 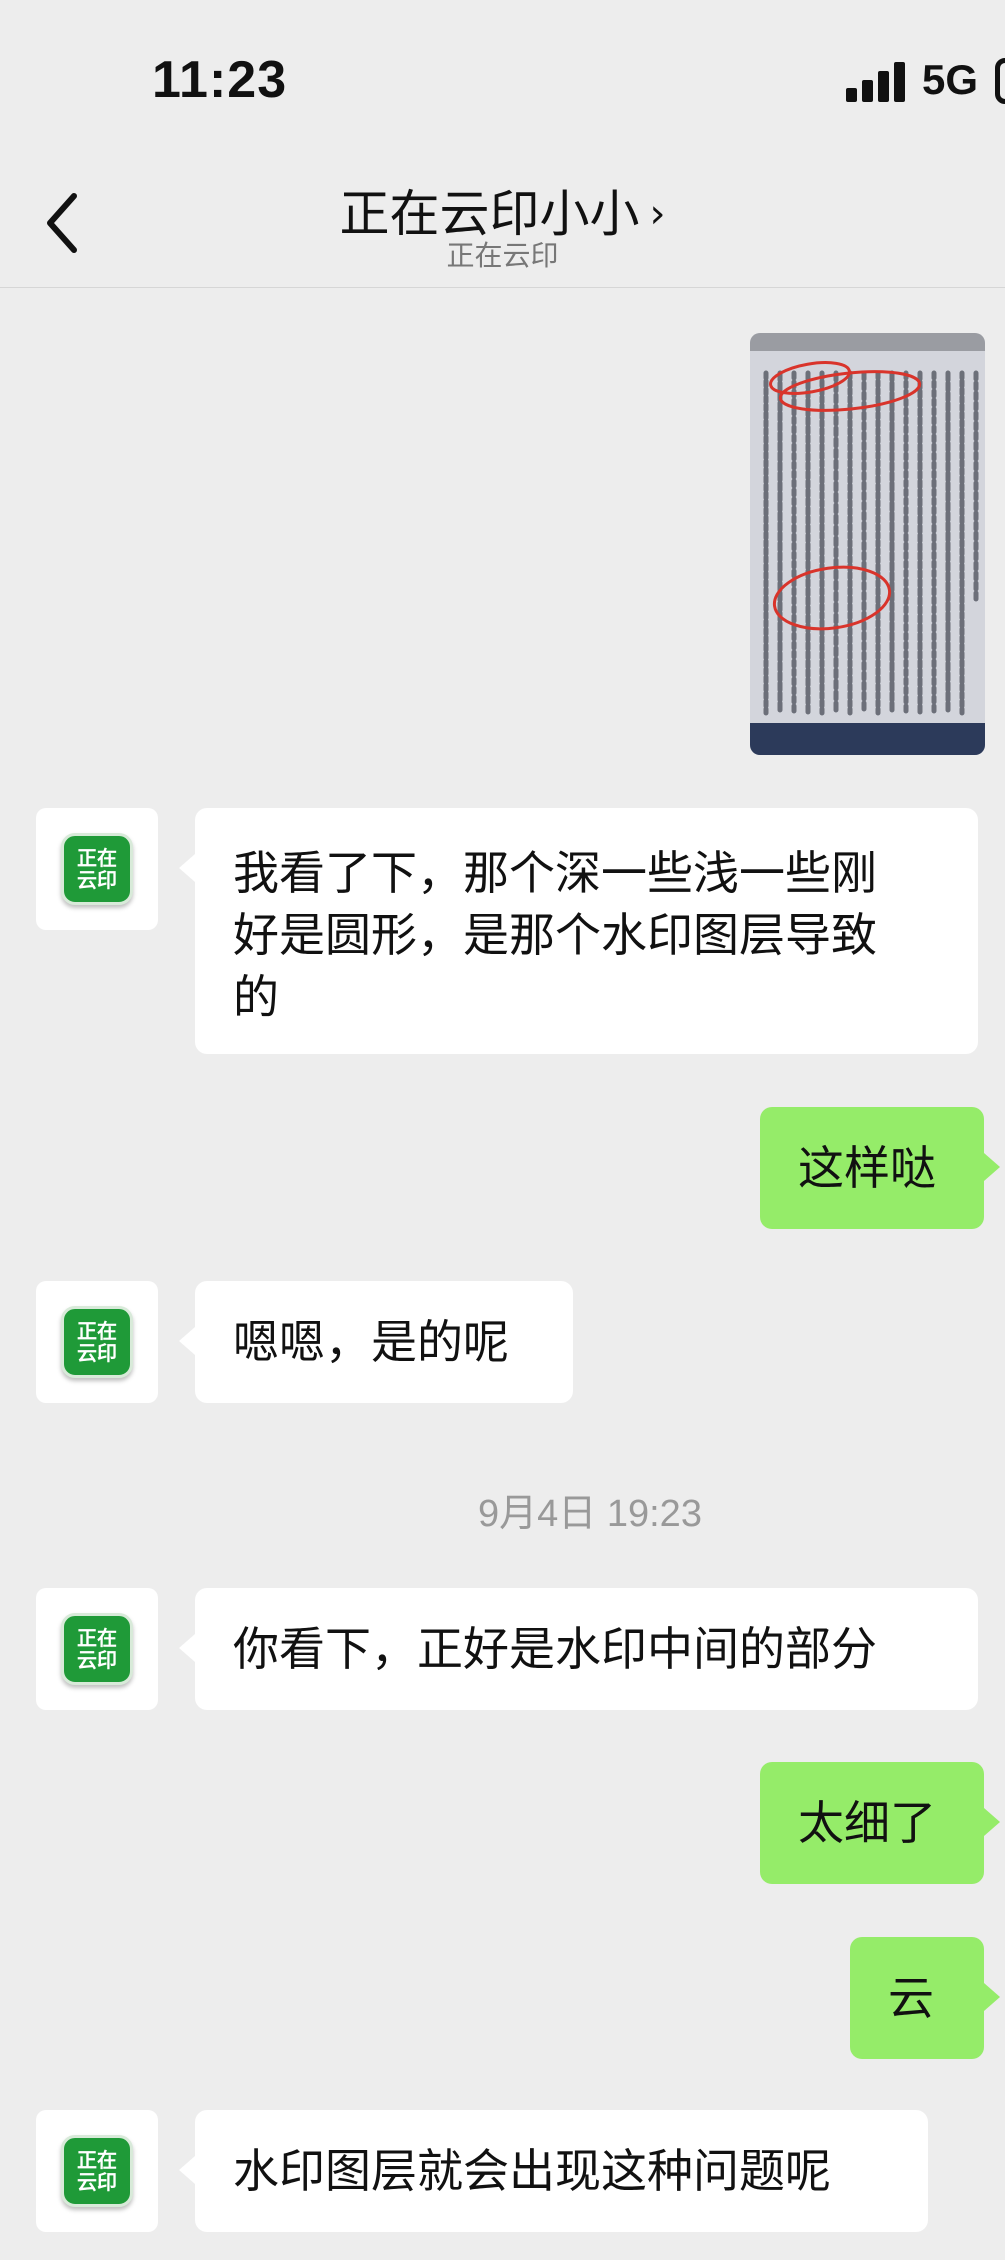 I want to click on message-bubble-outgoing: 这样哒, so click(x=880, y=1168).